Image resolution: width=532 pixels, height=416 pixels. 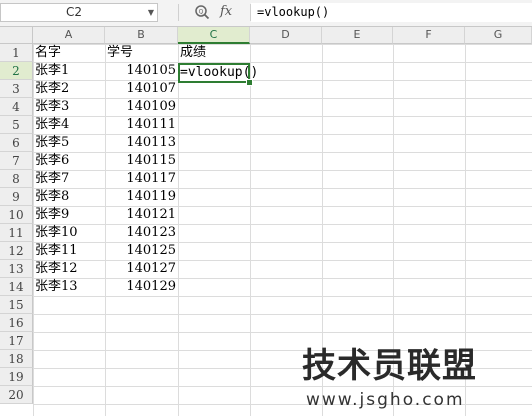 I want to click on svg-text: Q, so click(x=201, y=12).